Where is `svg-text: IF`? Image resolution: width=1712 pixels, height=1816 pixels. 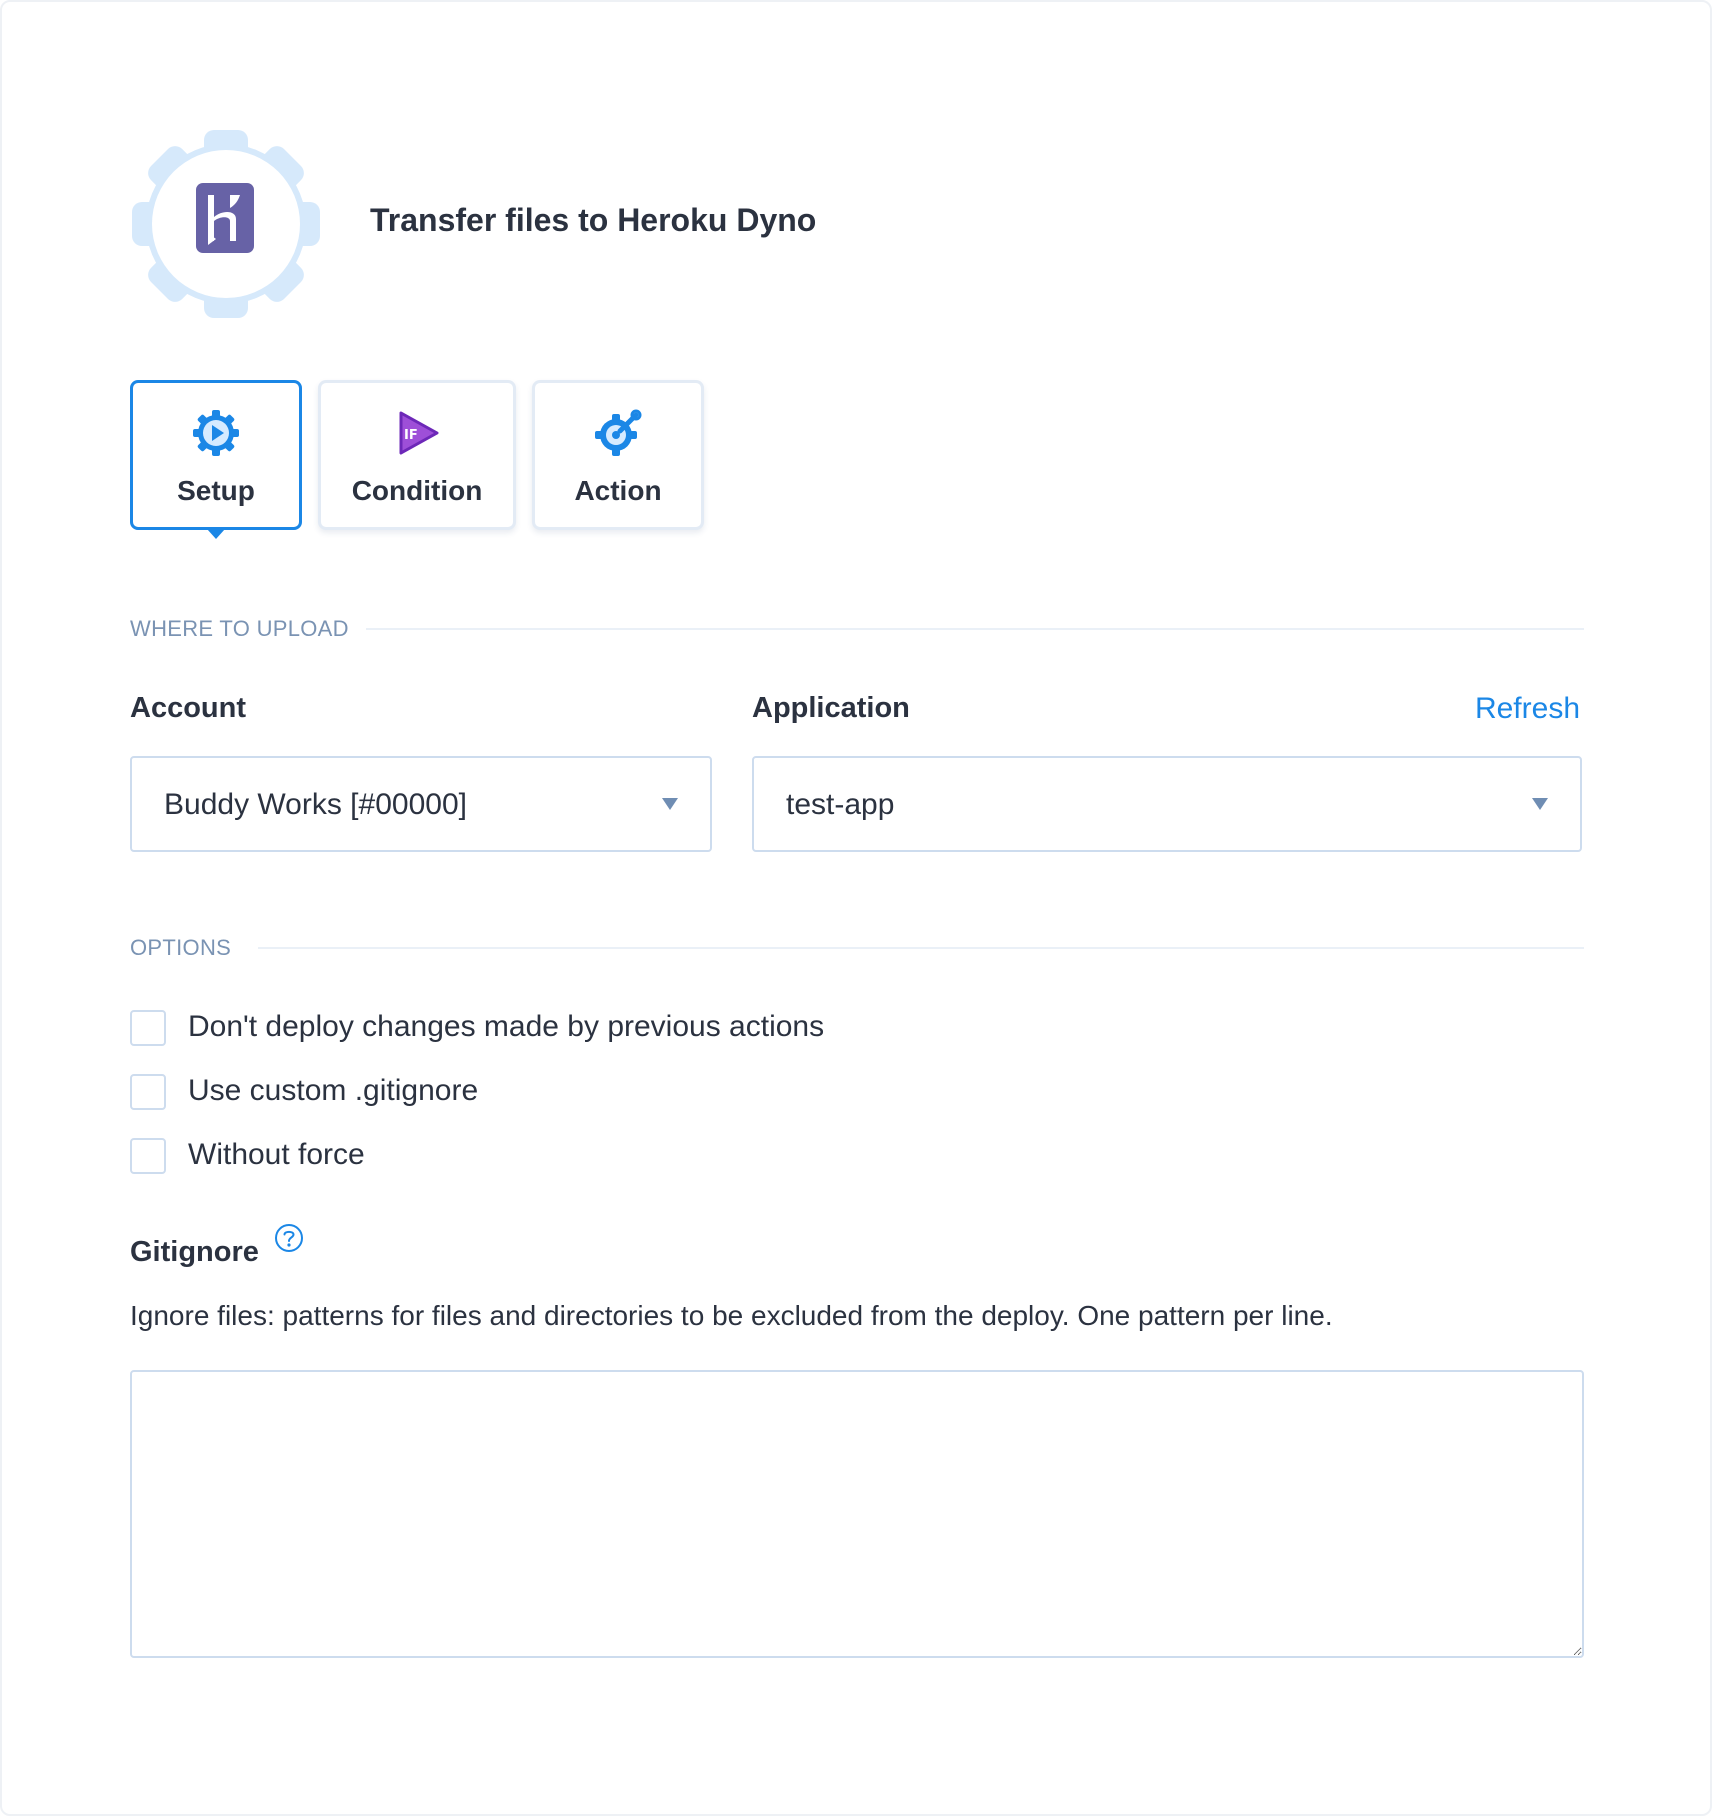 svg-text: IF is located at coordinates (411, 435).